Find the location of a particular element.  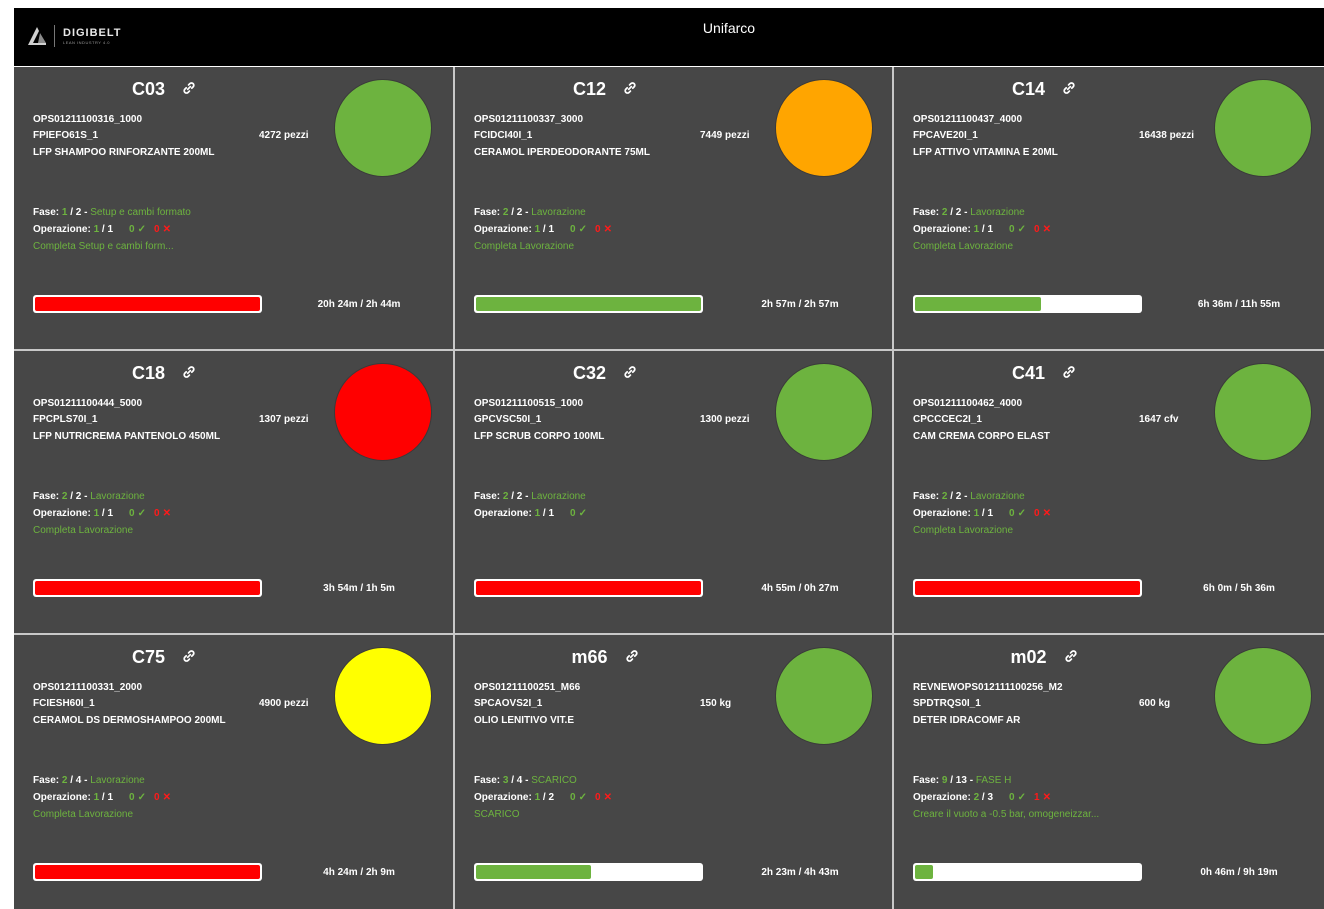

time-counter: 20h 24m / 2h 44m is located at coordinates (359, 304).